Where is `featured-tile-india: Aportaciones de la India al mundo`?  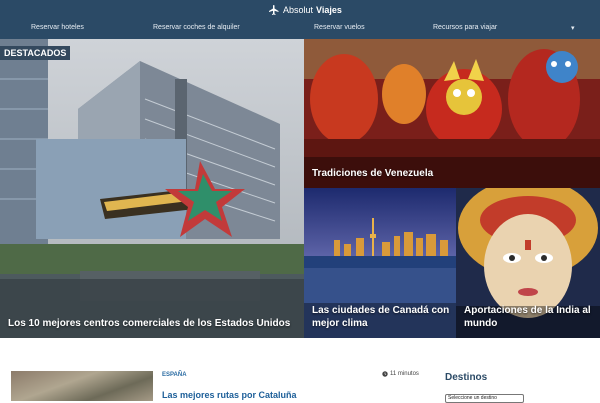
featured-tile-india: Aportaciones de la India al mundo is located at coordinates (528, 263).